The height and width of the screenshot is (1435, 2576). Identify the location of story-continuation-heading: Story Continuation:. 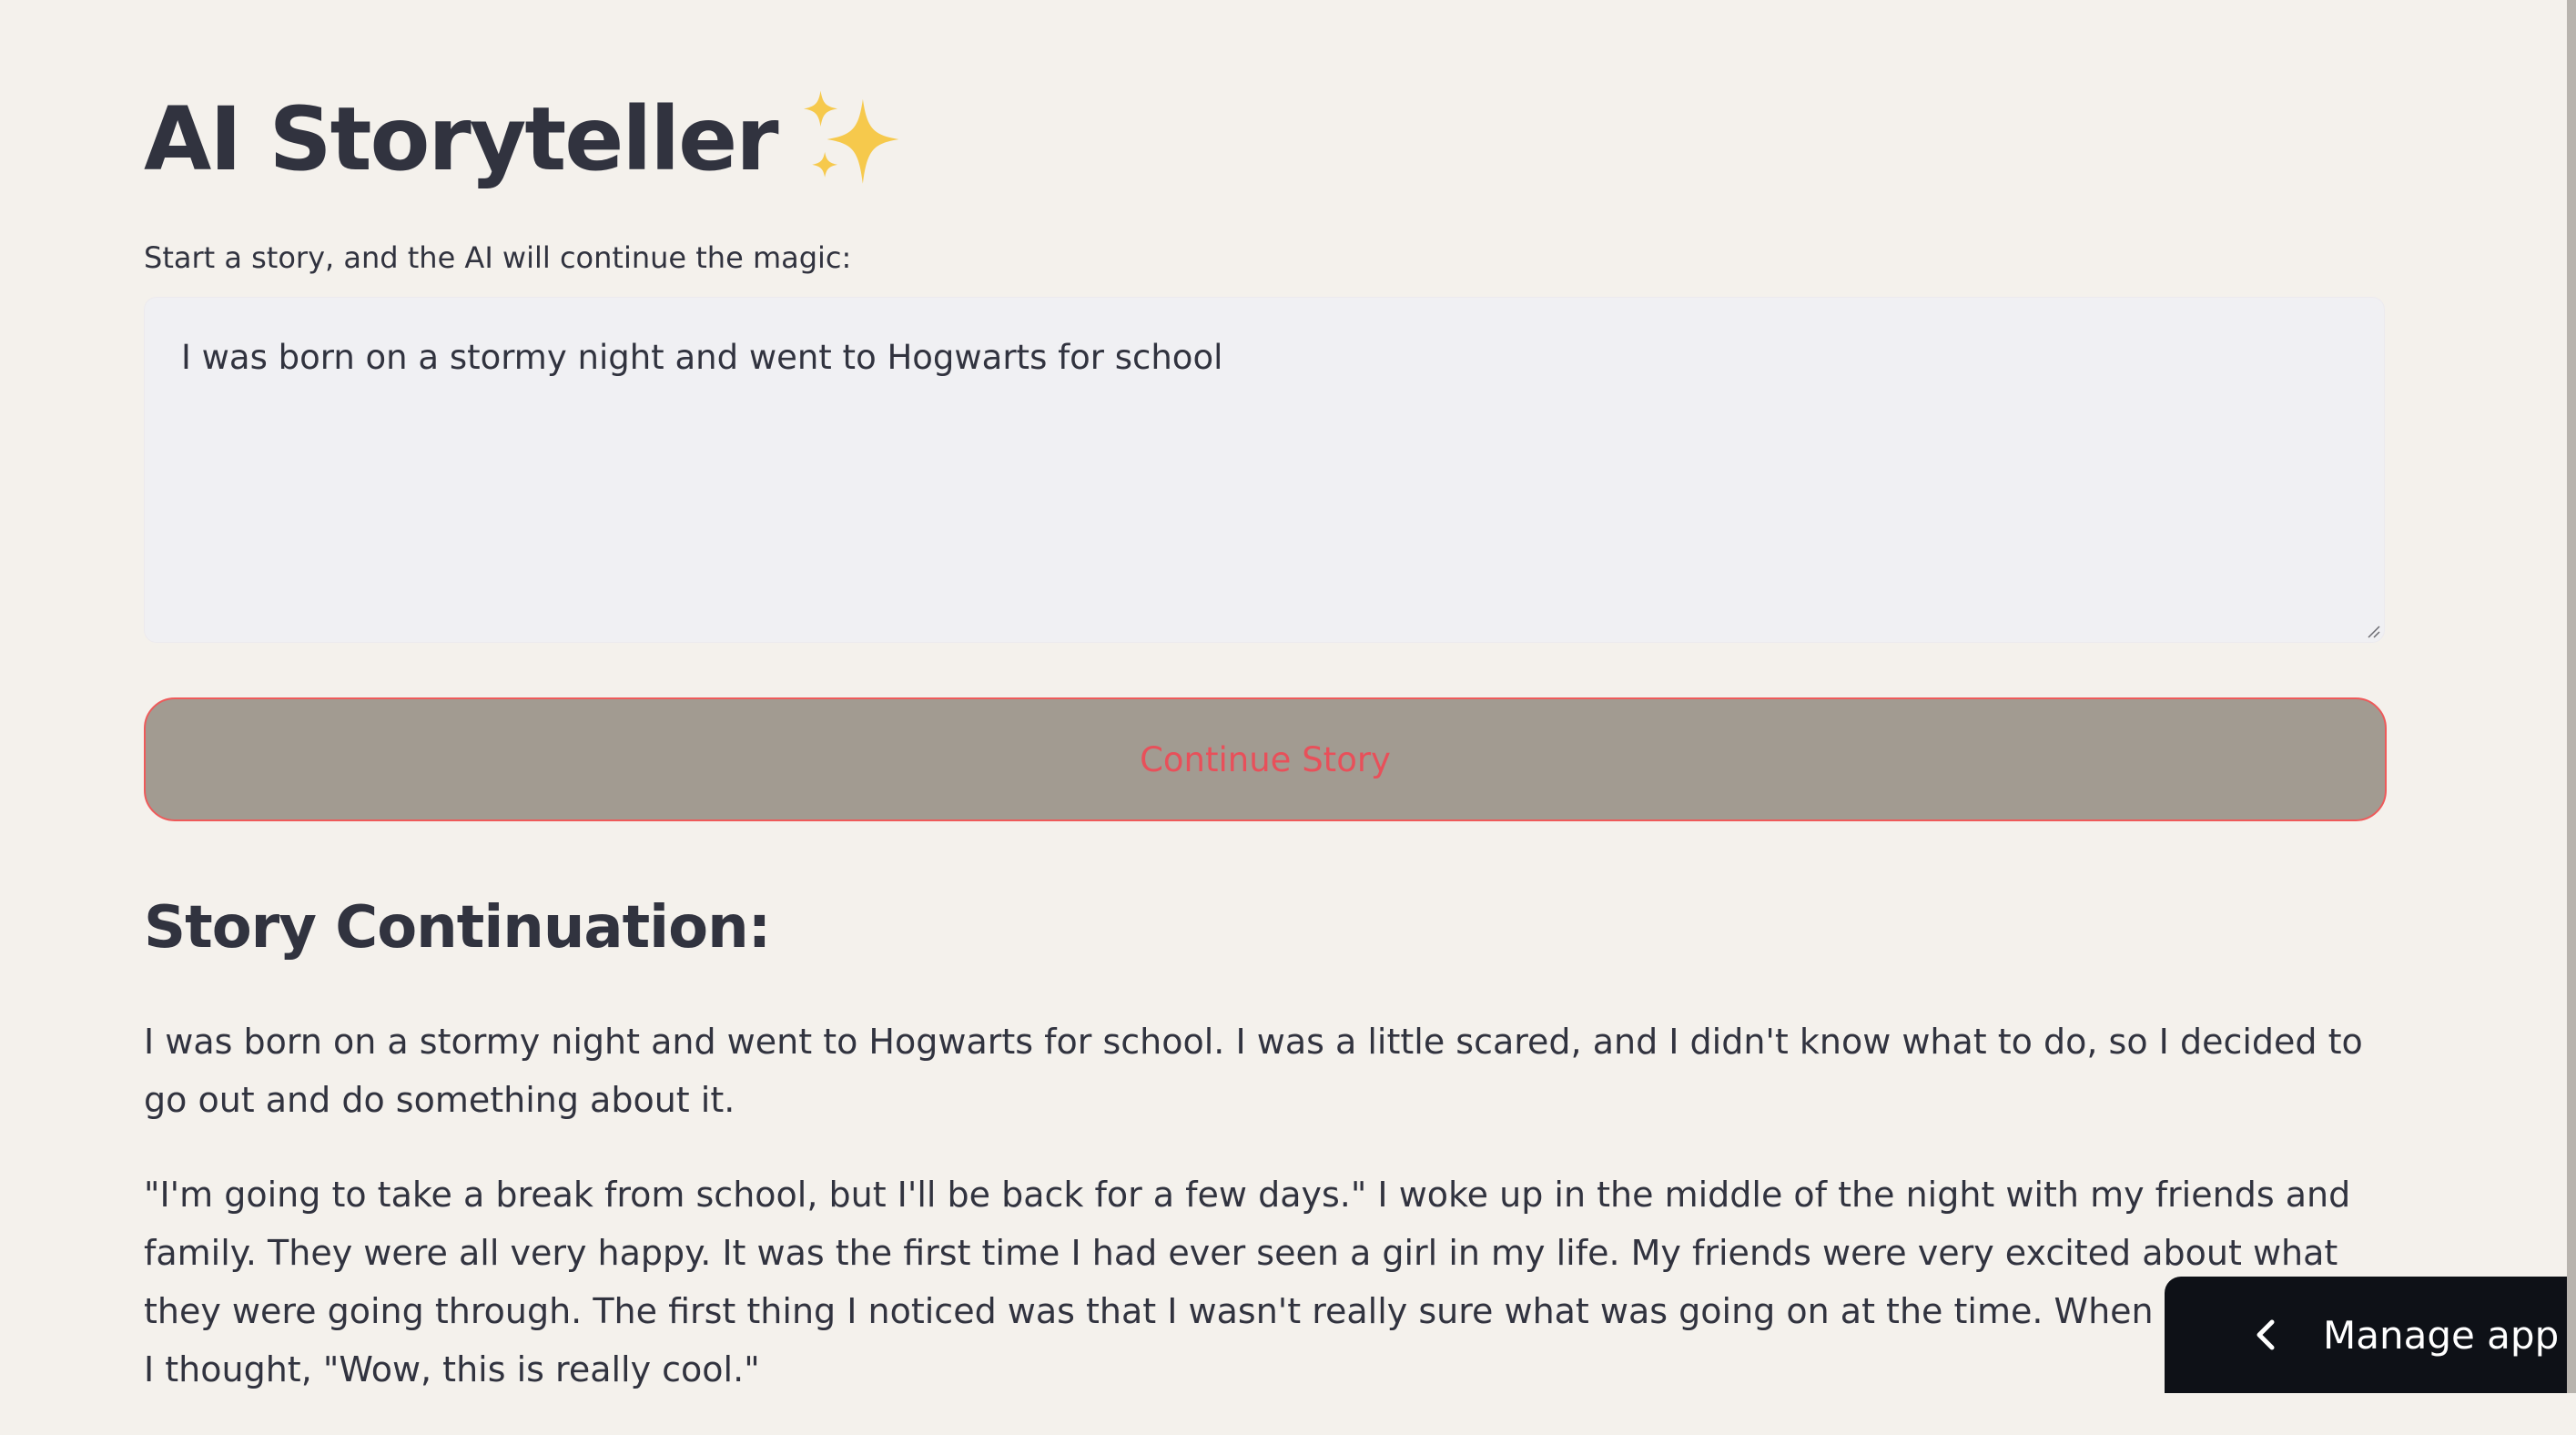
(457, 928).